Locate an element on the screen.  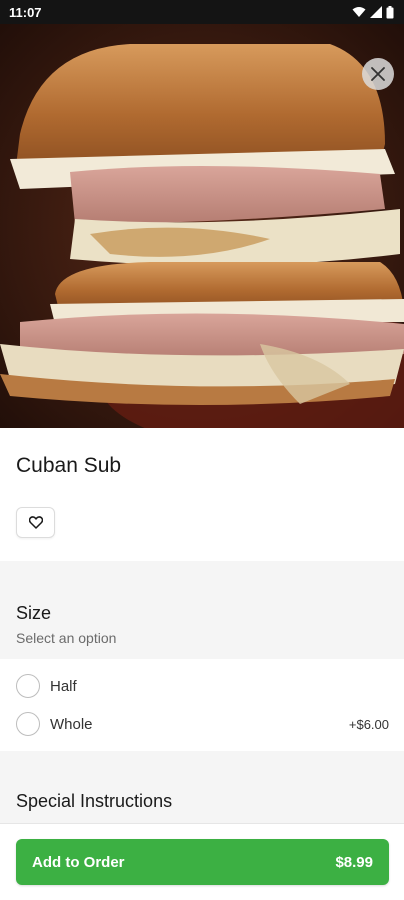
status-time: 11:07 is located at coordinates (25, 12).